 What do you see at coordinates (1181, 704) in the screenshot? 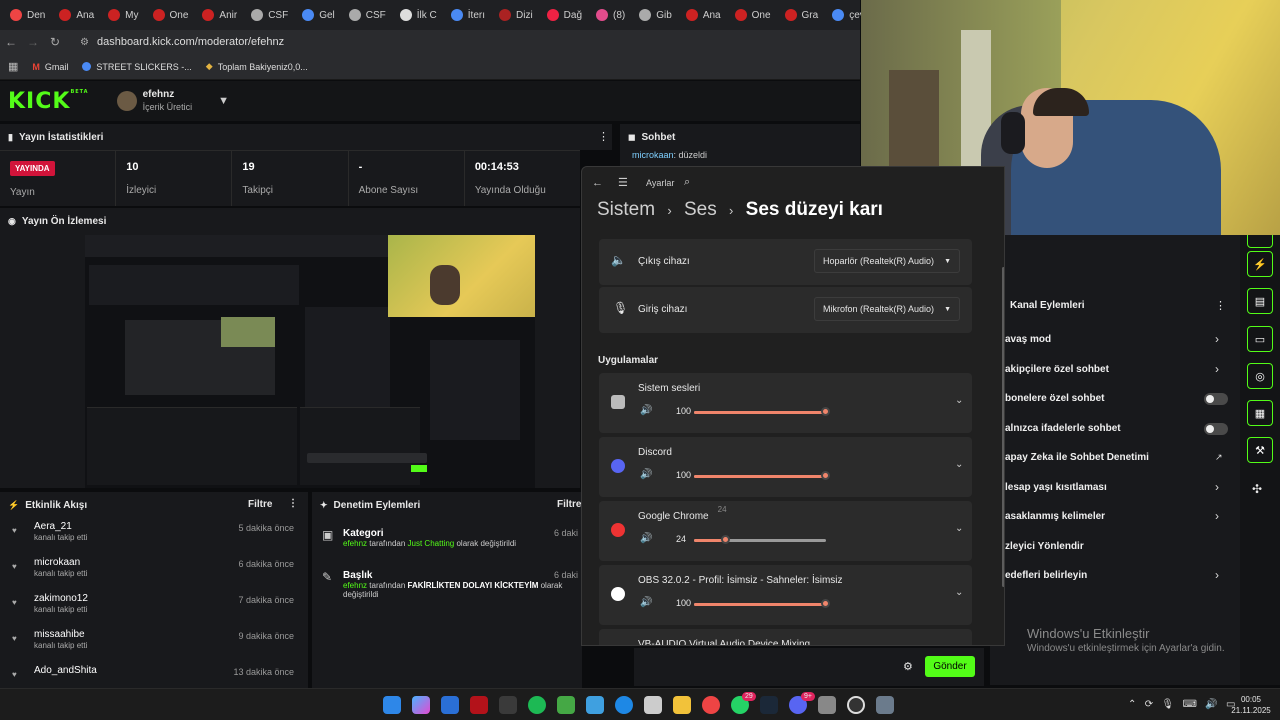
I see `tray-icons: ⌃ ⟳ 🎙 ⌨ 🔊 ▭` at bounding box center [1181, 704].